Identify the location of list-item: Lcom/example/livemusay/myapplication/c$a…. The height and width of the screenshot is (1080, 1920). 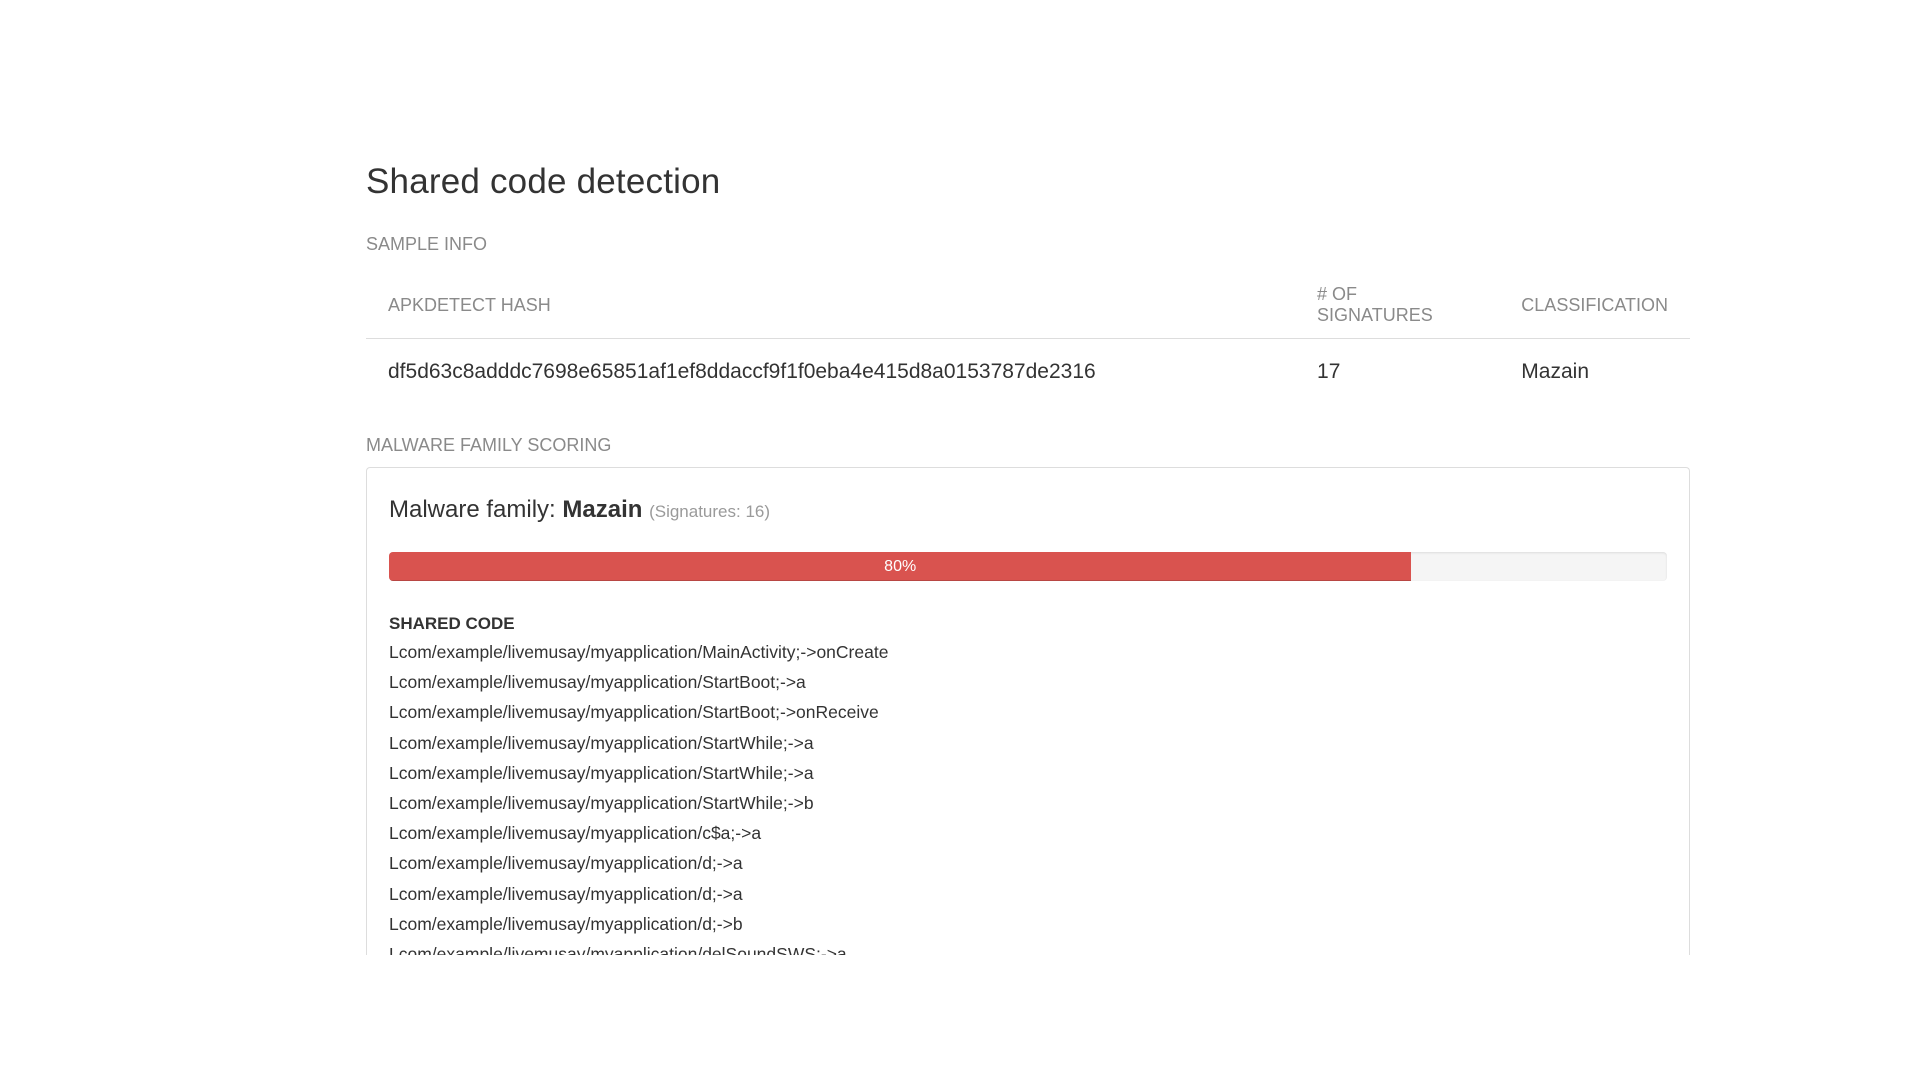
(575, 833).